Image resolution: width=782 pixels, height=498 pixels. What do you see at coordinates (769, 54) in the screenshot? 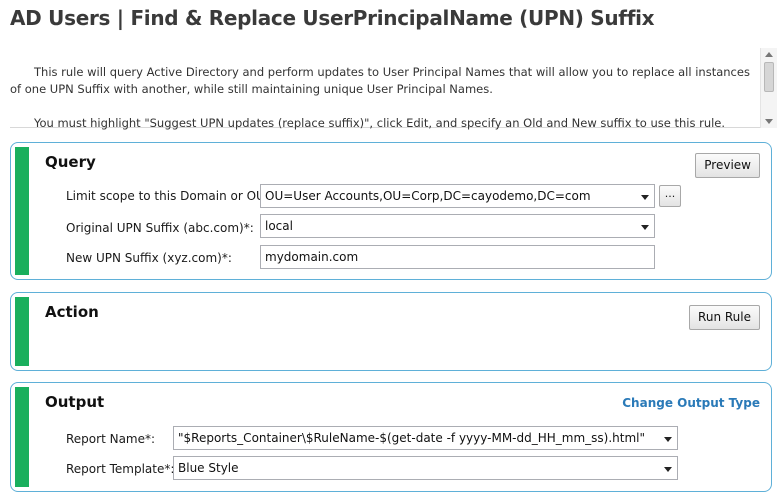
I see `scroll-up-arrow-icon` at bounding box center [769, 54].